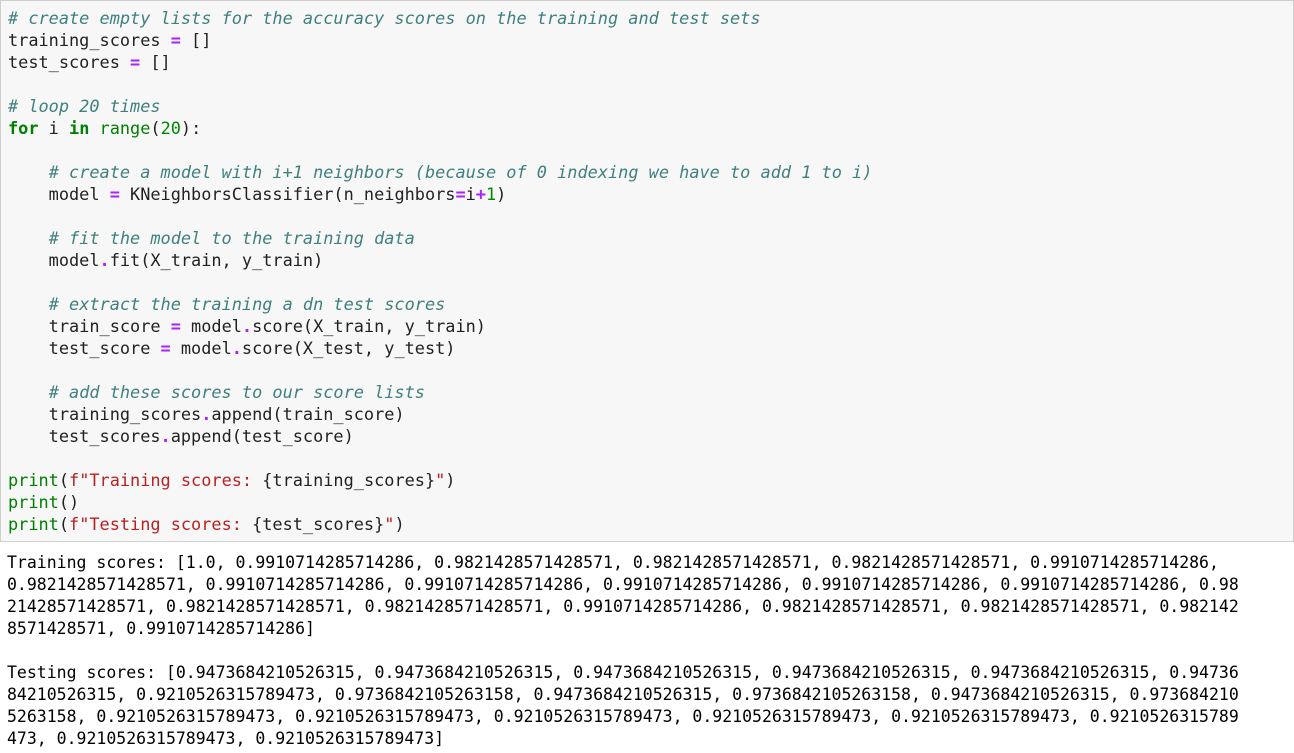 Image resolution: width=1294 pixels, height=753 pixels. I want to click on code-token: +, so click(480, 194).